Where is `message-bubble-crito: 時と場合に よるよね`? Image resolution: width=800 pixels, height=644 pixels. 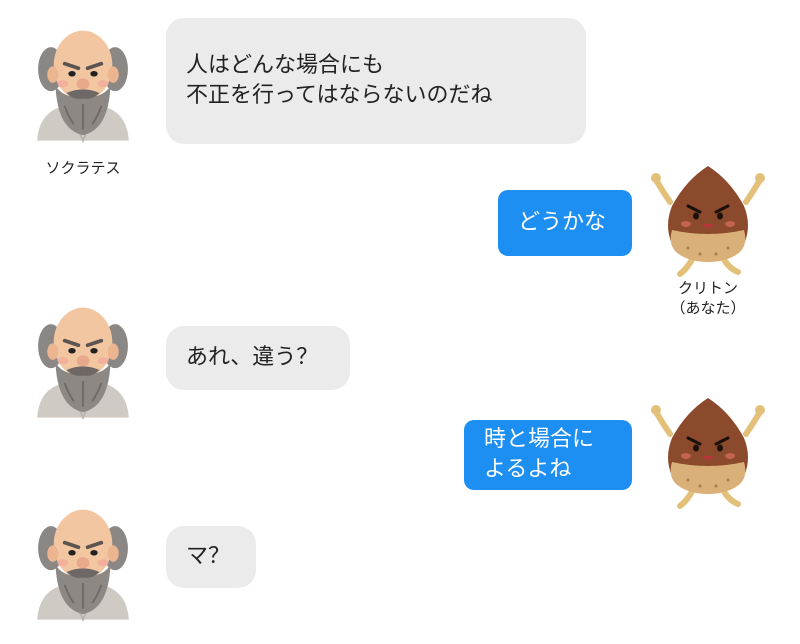
message-bubble-crito: 時と場合に よるよね is located at coordinates (548, 455).